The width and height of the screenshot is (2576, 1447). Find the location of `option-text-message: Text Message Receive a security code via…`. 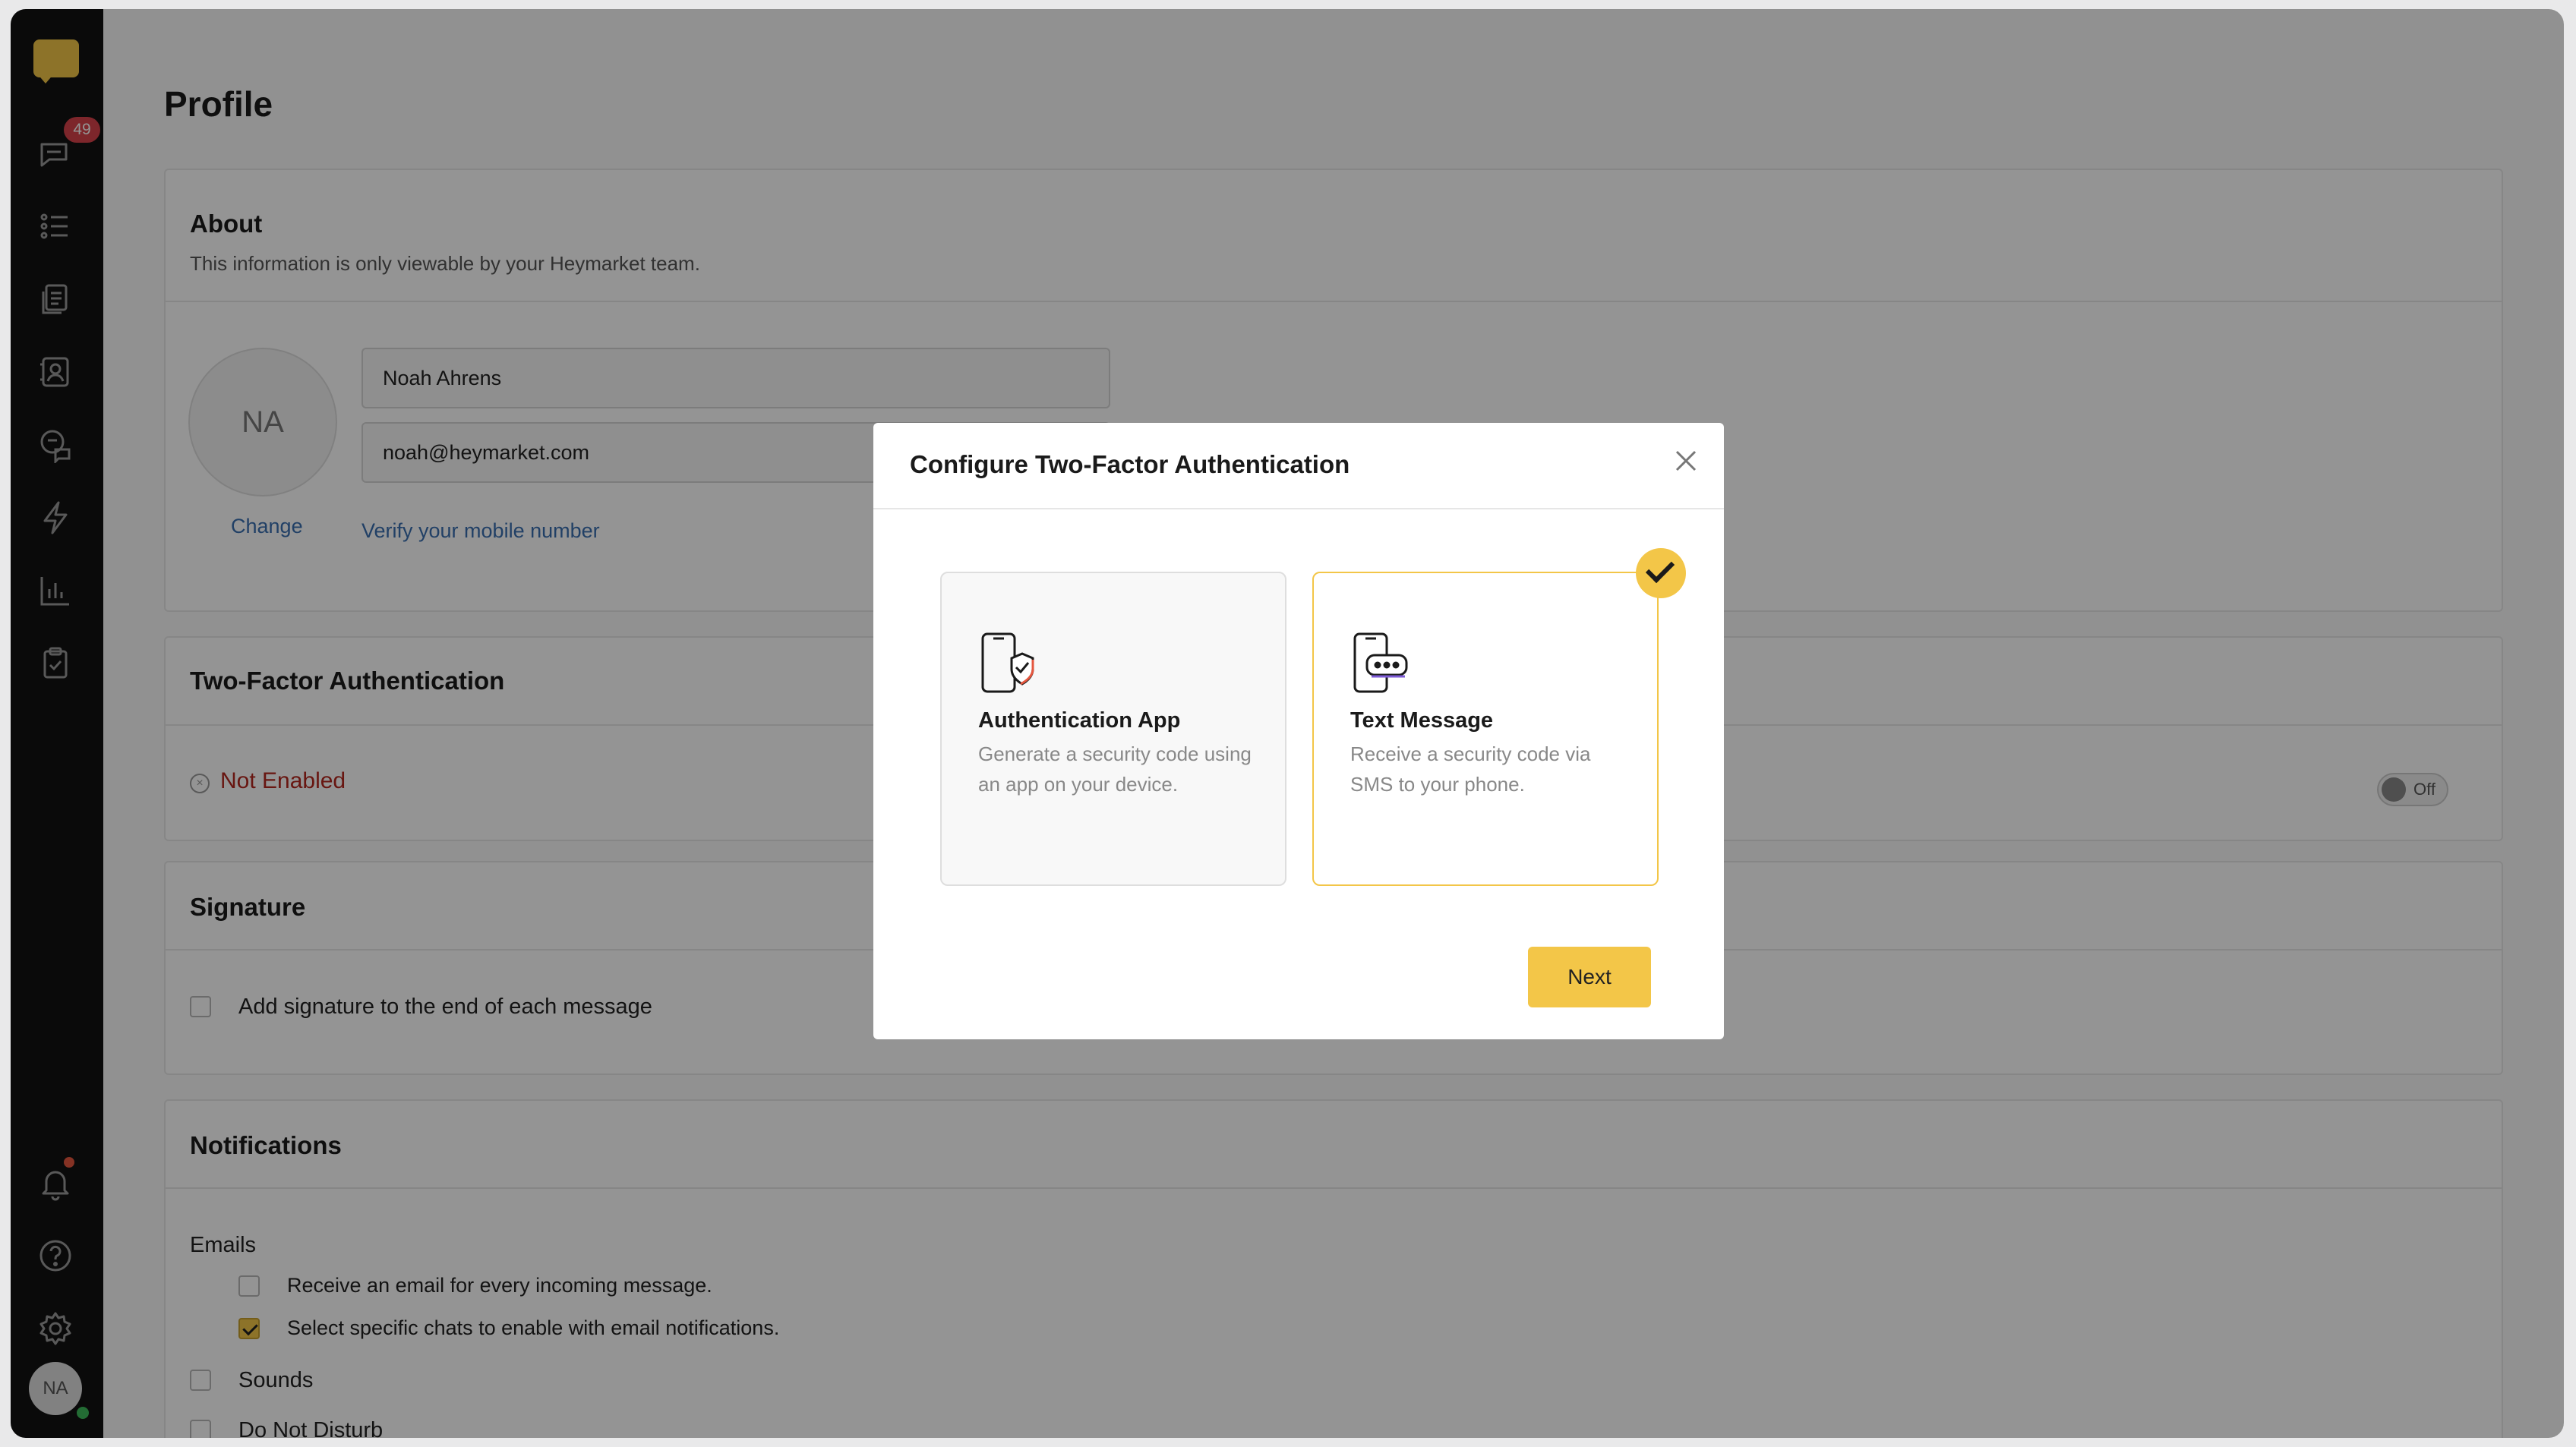

option-text-message: Text Message Receive a security code via… is located at coordinates (1485, 729).